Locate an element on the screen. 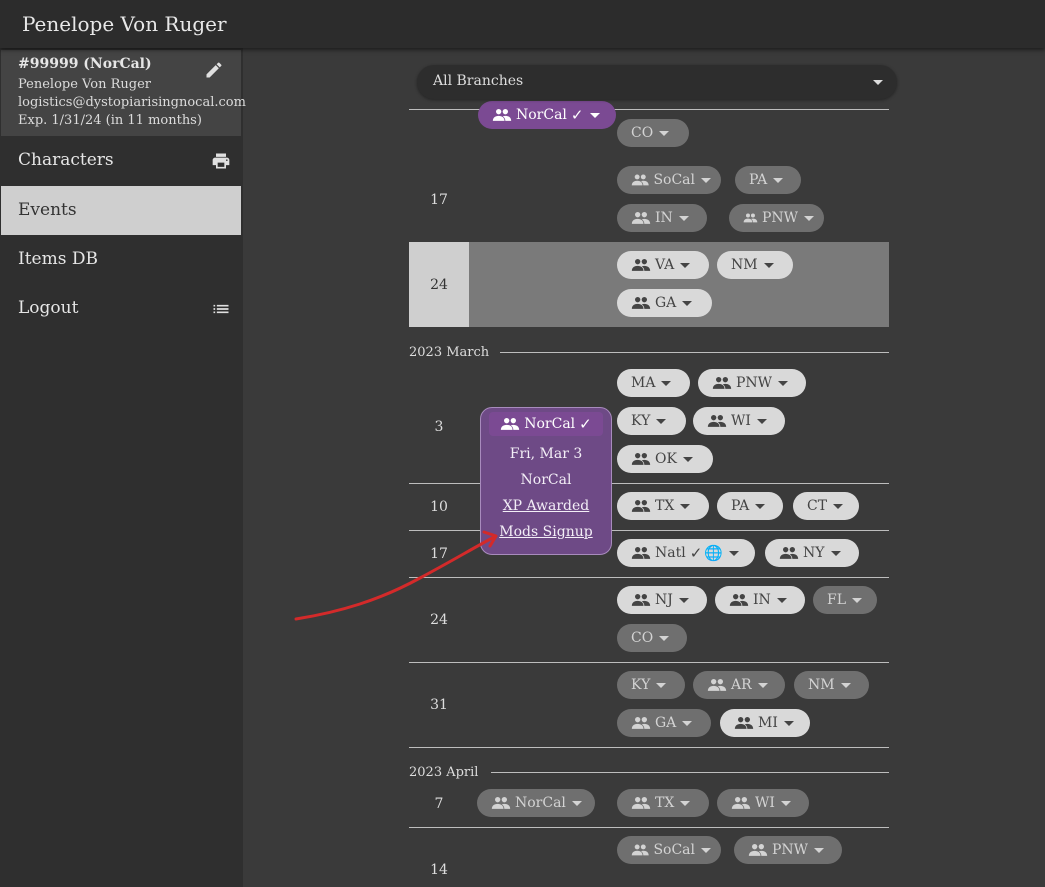 The image size is (1045, 887). nav-logout-label: Logout is located at coordinates (48, 308).